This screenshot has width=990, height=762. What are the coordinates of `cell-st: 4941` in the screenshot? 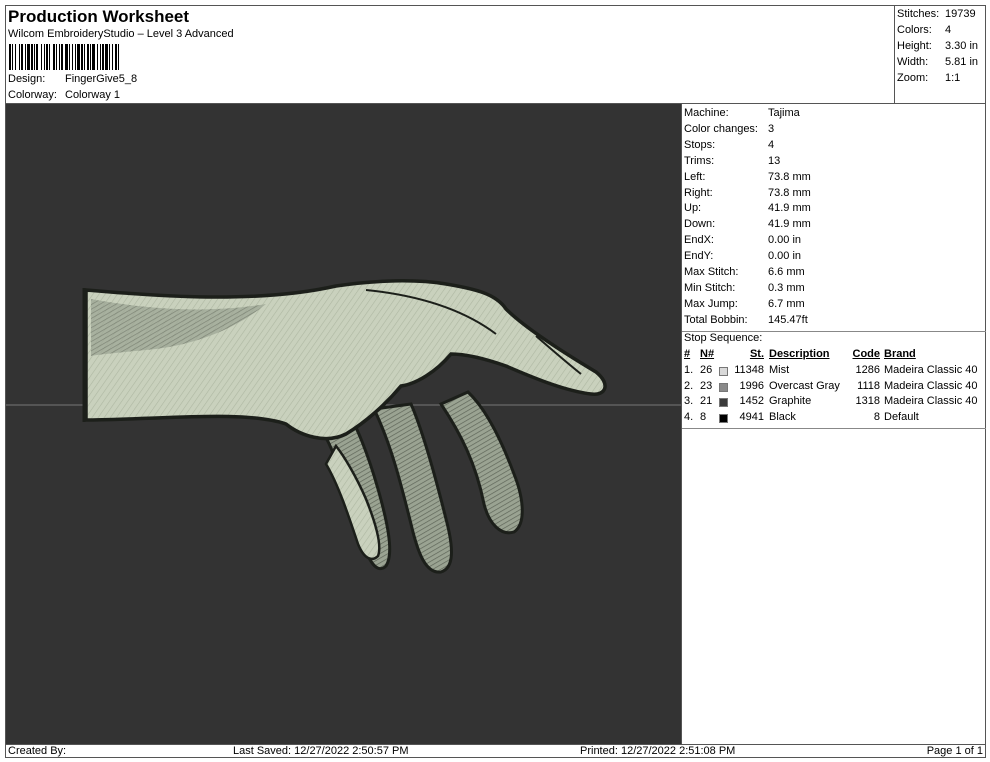 It's located at (751, 417).